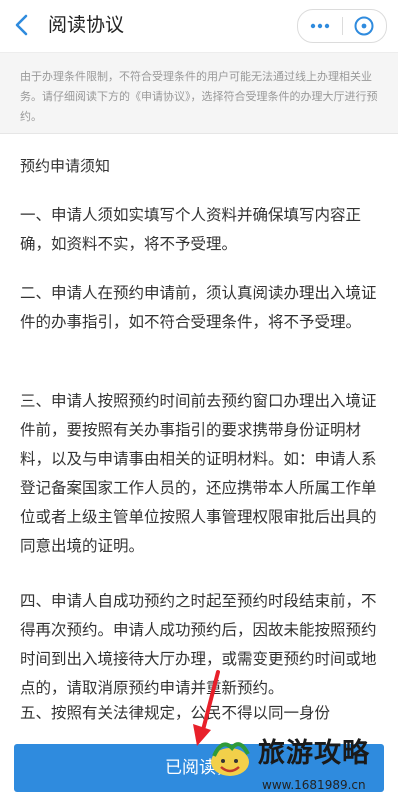 The width and height of the screenshot is (398, 808). I want to click on more-dots-icon, so click(320, 26).